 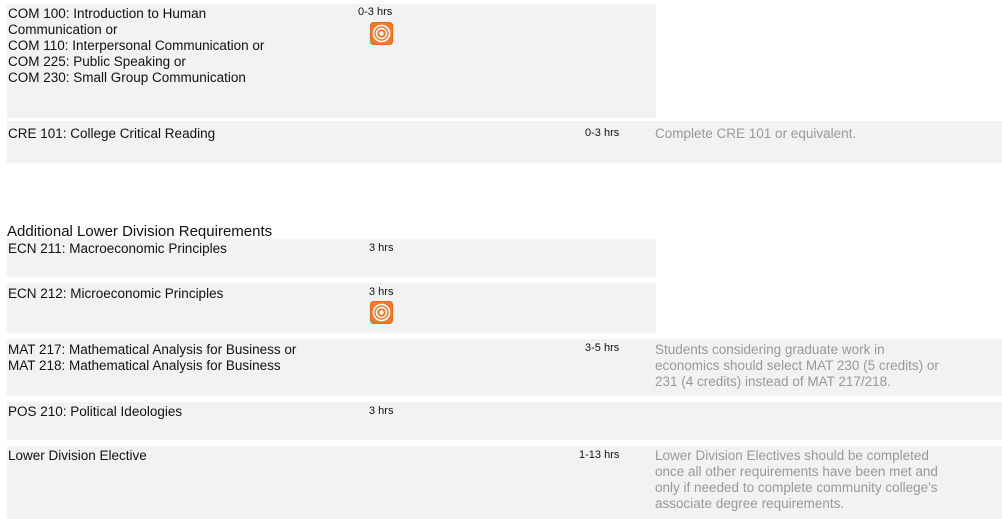 I want to click on course-title-pos210: POS 210: Political Ideologies, so click(x=95, y=411).